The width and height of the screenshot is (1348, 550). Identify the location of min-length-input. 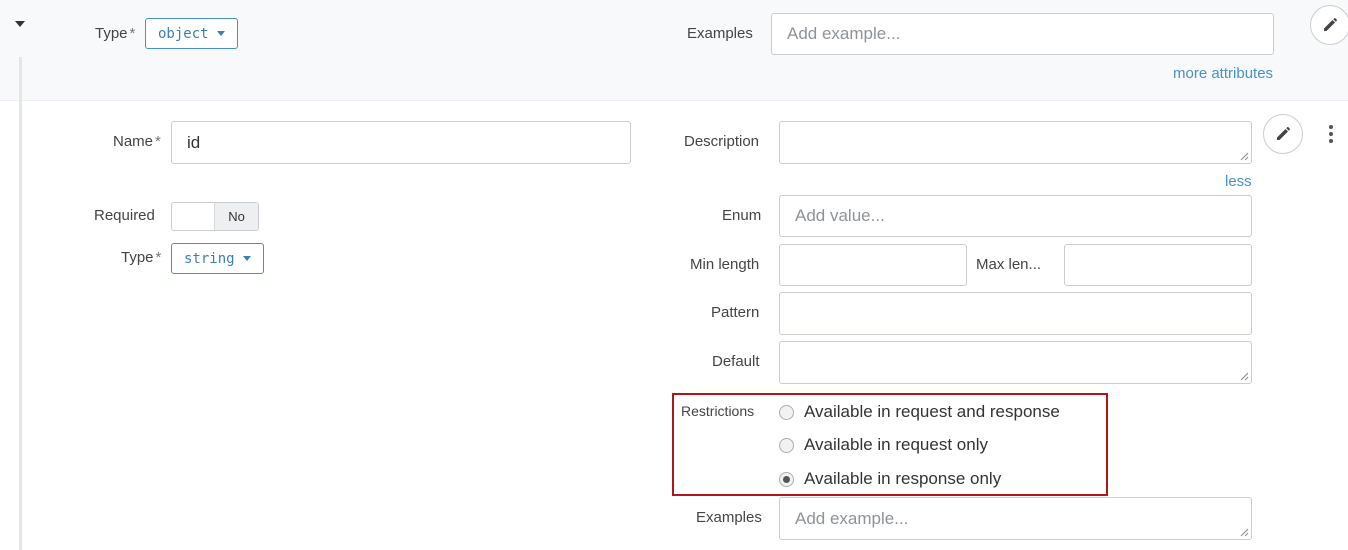
(873, 265).